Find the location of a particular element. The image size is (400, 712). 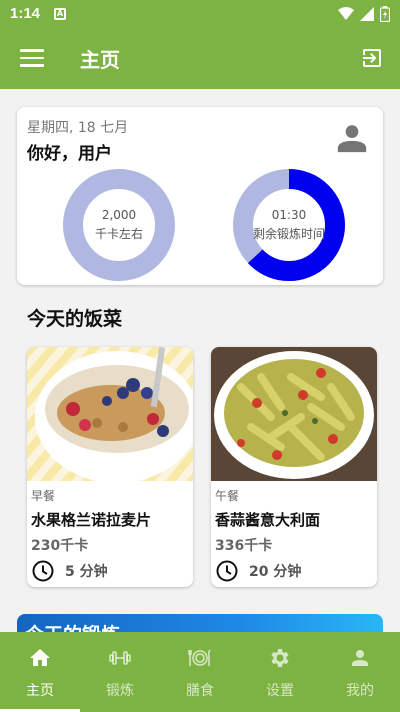

time-left-ring: 01:30 剩余锻炼时间 is located at coordinates (289, 225).